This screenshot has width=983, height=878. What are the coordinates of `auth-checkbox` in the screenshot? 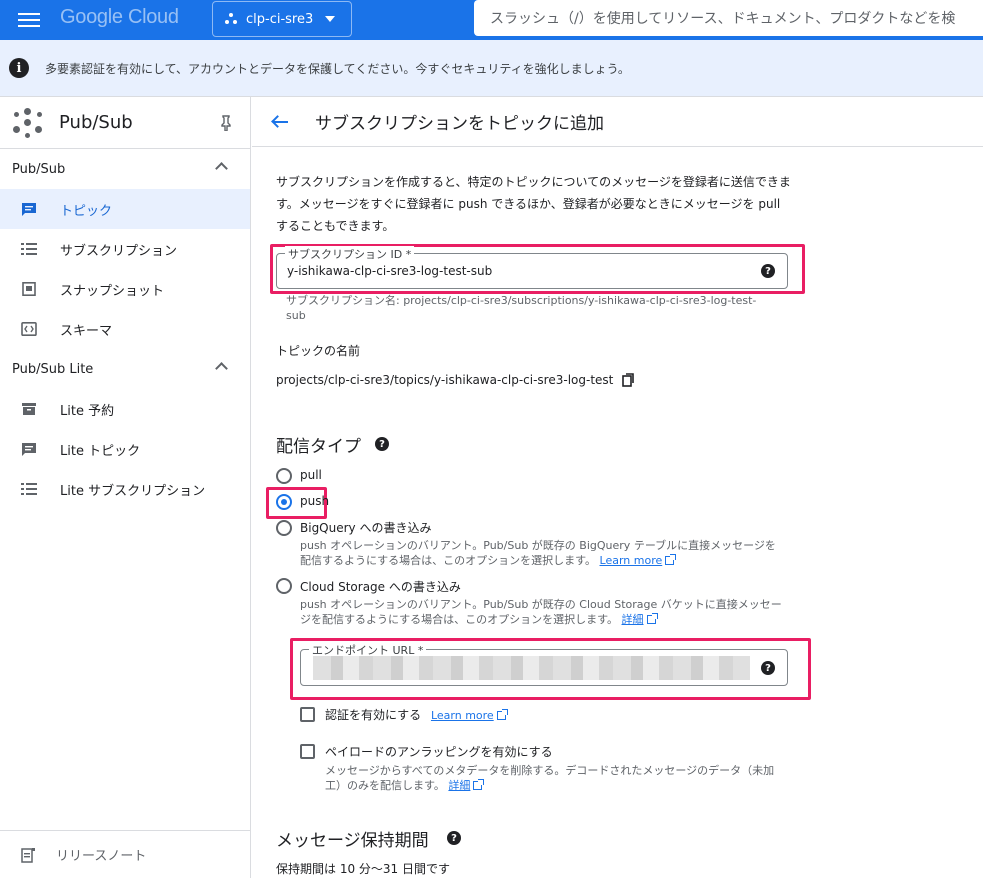 It's located at (307, 714).